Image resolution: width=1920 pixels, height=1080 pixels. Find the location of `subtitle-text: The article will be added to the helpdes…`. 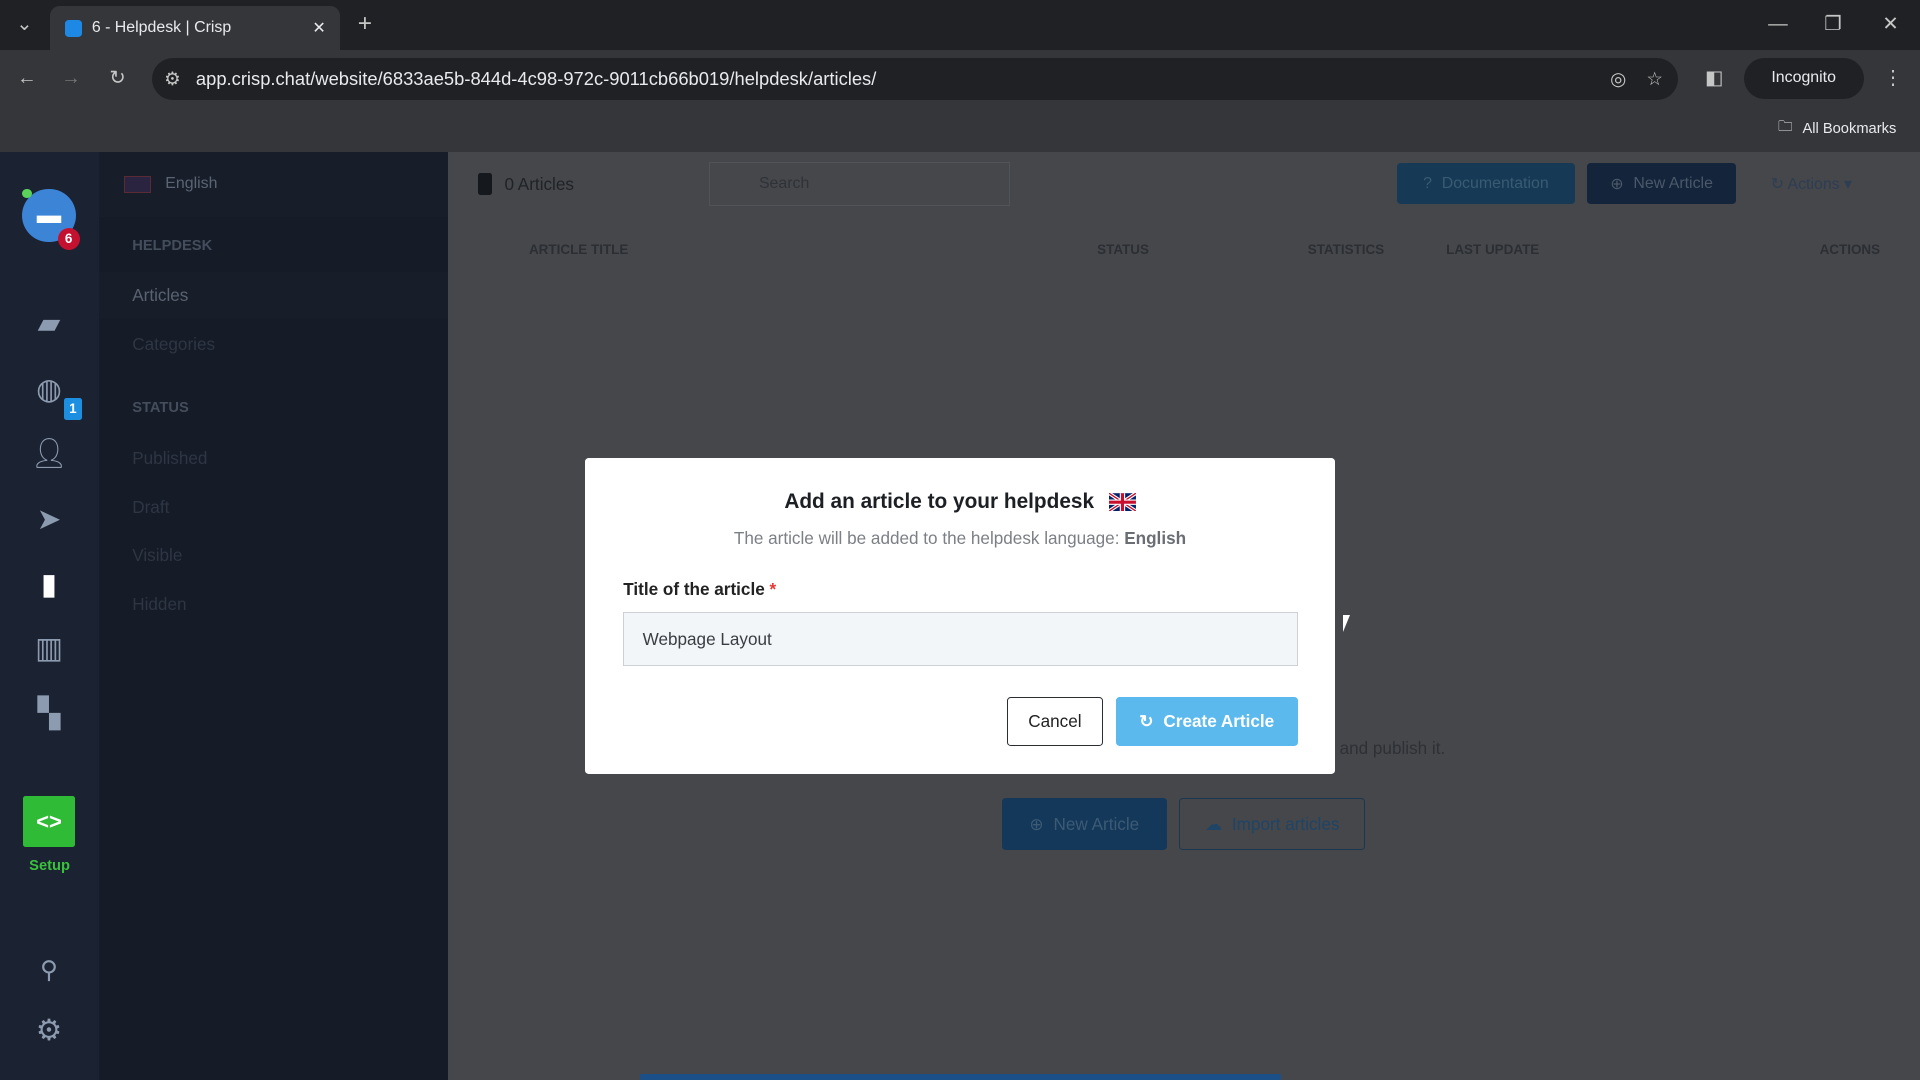

subtitle-text: The article will be added to the helpdes… is located at coordinates (926, 537).